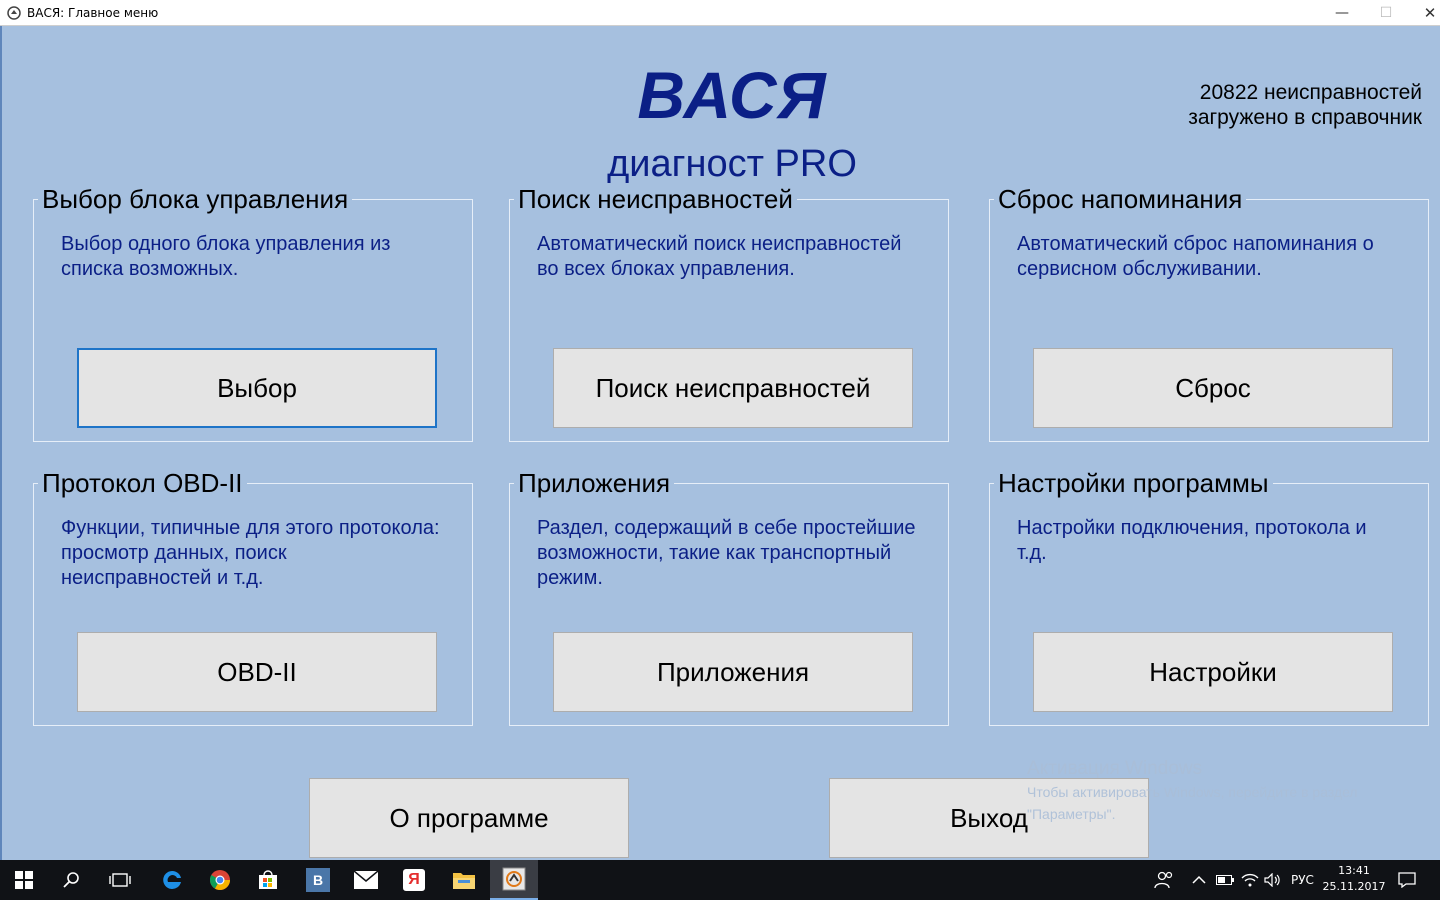 This screenshot has width=1440, height=900. Describe the element at coordinates (1354, 886) in the screenshot. I see `clock-date: 25.11.2017` at that location.